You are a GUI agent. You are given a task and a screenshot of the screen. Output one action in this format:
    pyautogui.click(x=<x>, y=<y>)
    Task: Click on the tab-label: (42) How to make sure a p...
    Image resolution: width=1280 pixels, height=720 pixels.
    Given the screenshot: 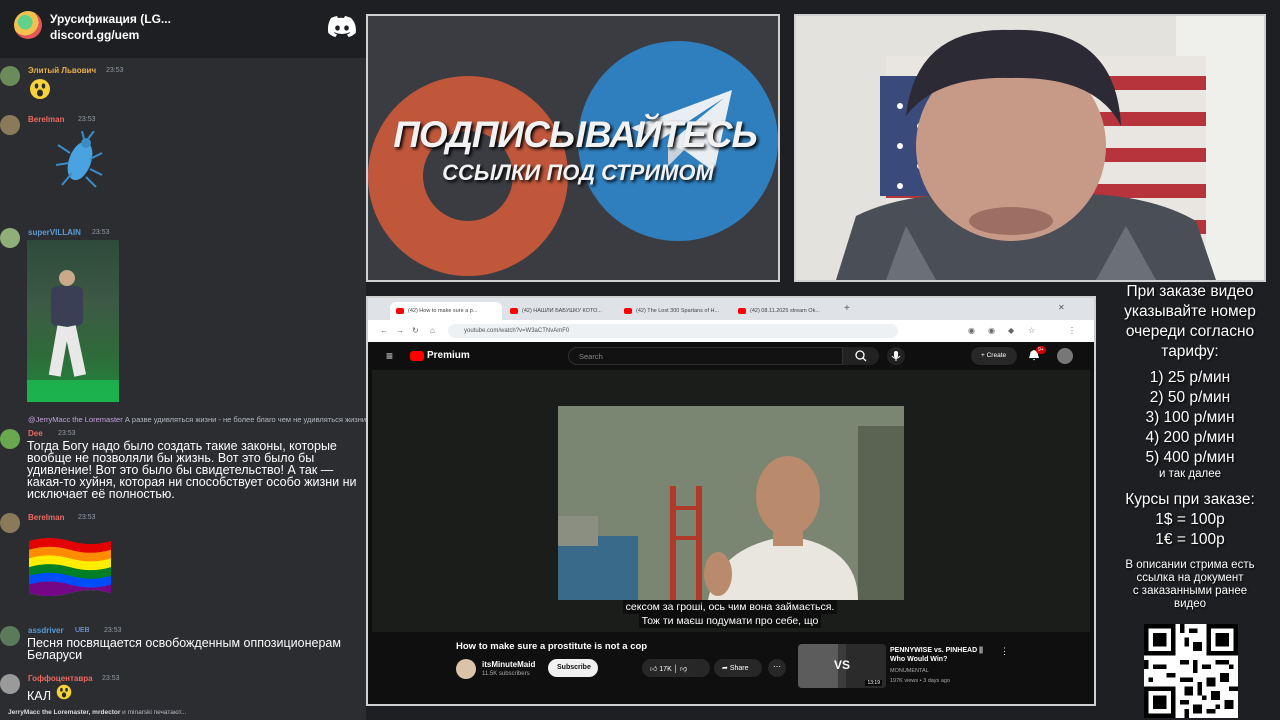 What is the action you would take?
    pyautogui.click(x=443, y=311)
    